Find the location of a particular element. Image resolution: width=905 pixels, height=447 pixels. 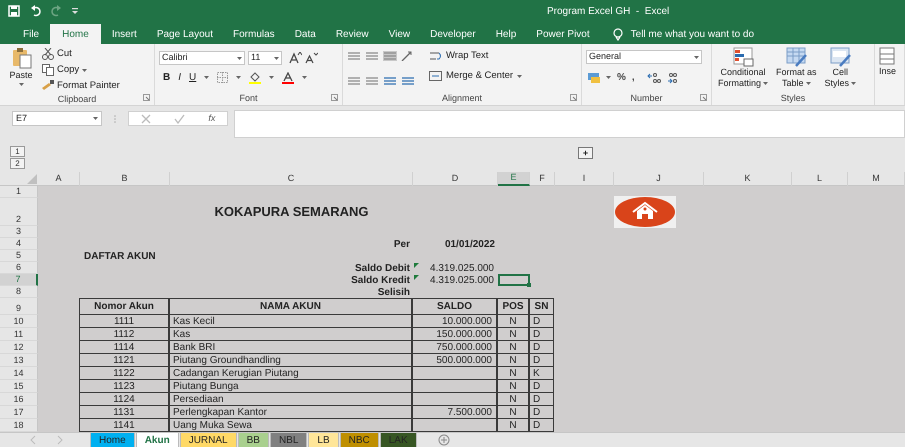

ribbon-tab: Review is located at coordinates (352, 34).